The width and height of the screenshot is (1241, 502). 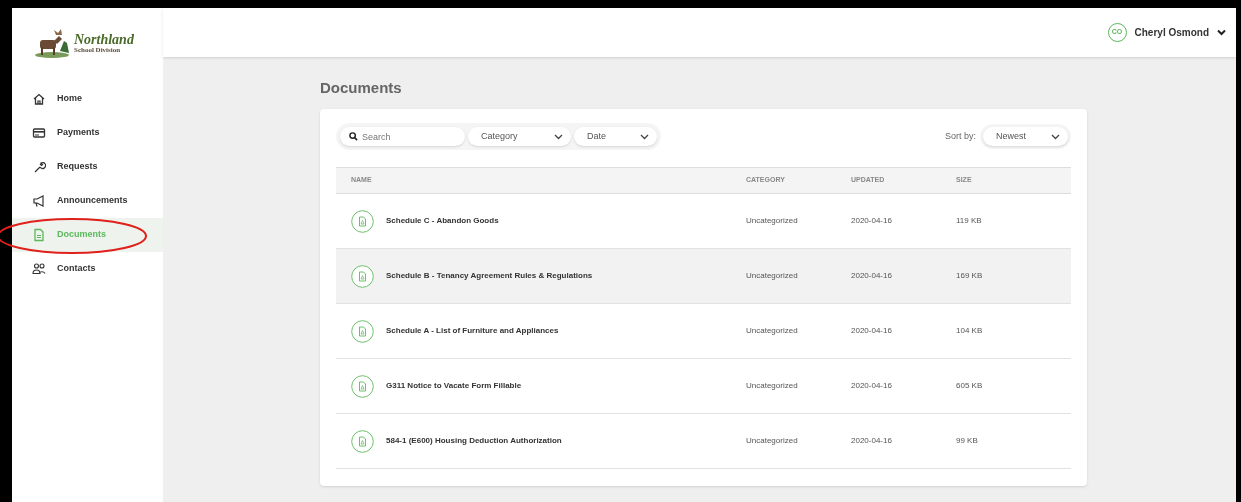 What do you see at coordinates (442, 221) in the screenshot?
I see `document-name: Schedule C - Abandon Goods` at bounding box center [442, 221].